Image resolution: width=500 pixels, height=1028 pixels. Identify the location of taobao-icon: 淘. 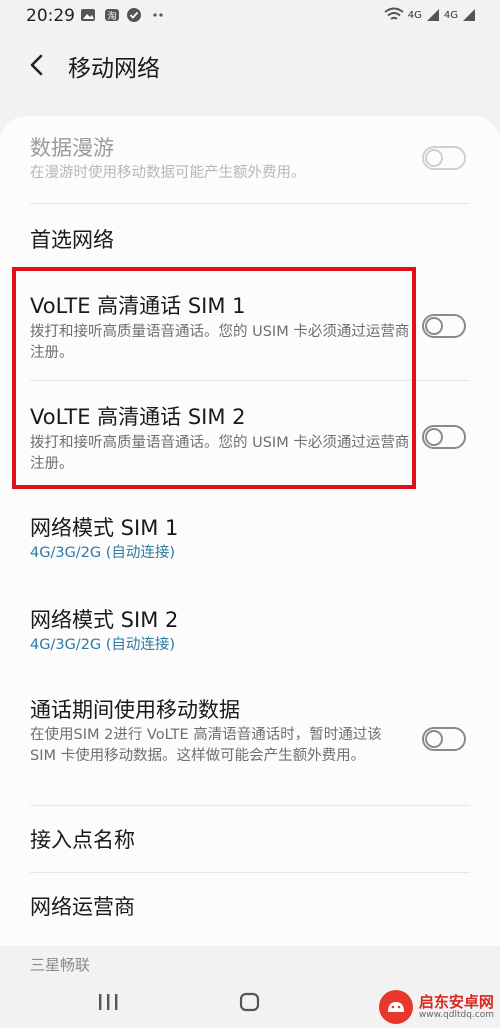
(112, 15).